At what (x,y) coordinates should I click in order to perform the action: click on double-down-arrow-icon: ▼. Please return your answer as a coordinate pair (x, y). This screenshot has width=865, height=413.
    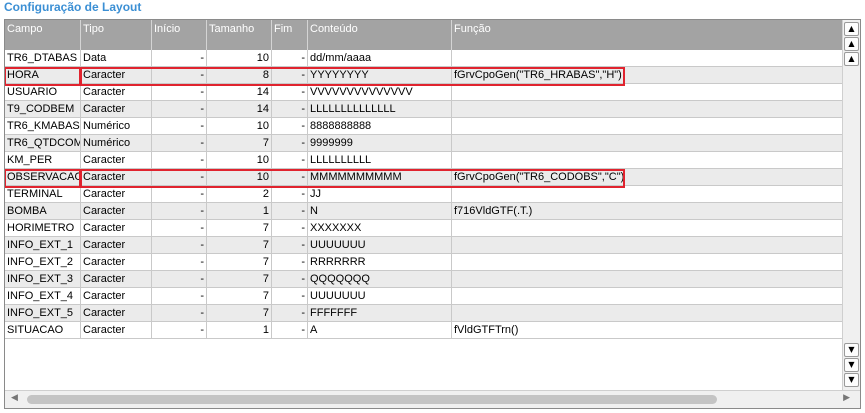
    Looking at the image, I should click on (851, 380).